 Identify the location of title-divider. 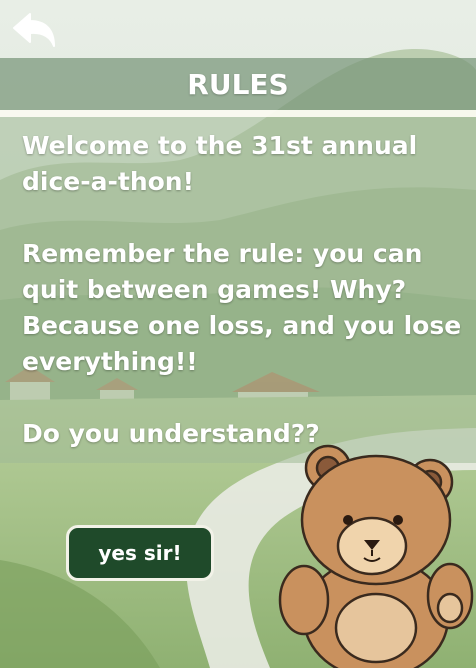
(238, 113).